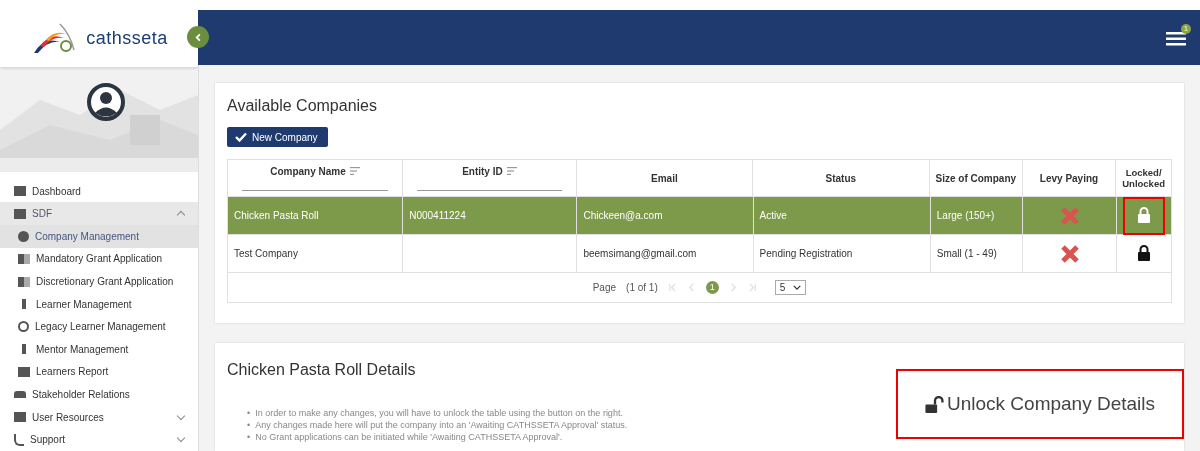 This screenshot has height=451, width=1200. What do you see at coordinates (99, 259) in the screenshot?
I see `menu-item: Mandatory Grant Application` at bounding box center [99, 259].